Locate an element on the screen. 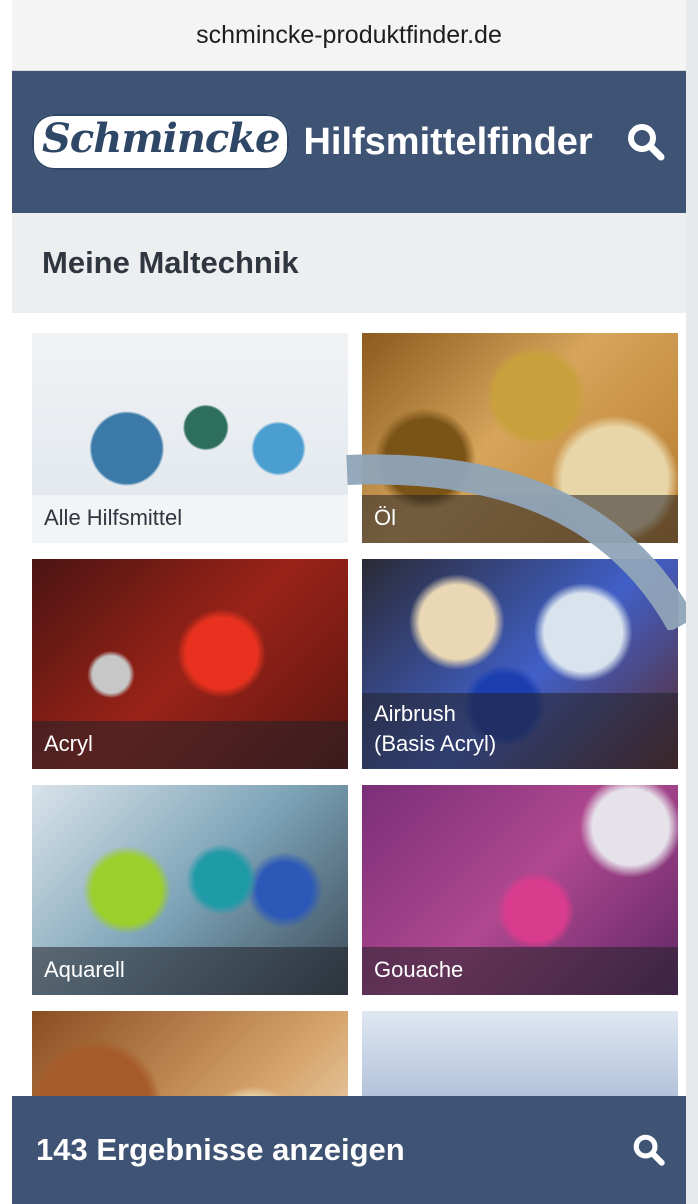 The image size is (698, 1204). url-text: schmincke-produktfinder.de is located at coordinates (349, 34).